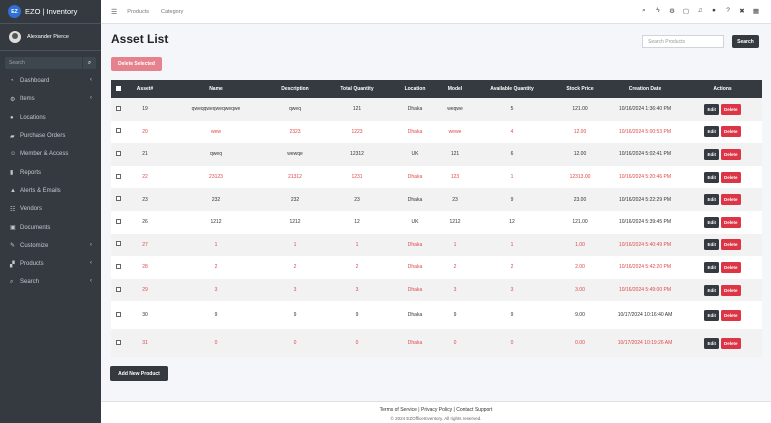  What do you see at coordinates (728, 11) in the screenshot?
I see `help-icon: ?` at bounding box center [728, 11].